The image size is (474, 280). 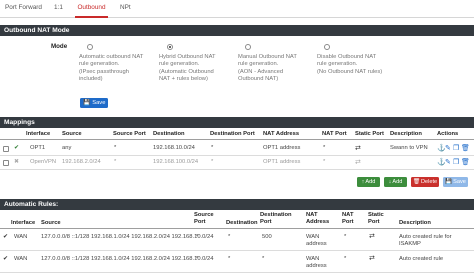 What do you see at coordinates (368, 182) in the screenshot?
I see `add-top-button: ↑ Add` at bounding box center [368, 182].